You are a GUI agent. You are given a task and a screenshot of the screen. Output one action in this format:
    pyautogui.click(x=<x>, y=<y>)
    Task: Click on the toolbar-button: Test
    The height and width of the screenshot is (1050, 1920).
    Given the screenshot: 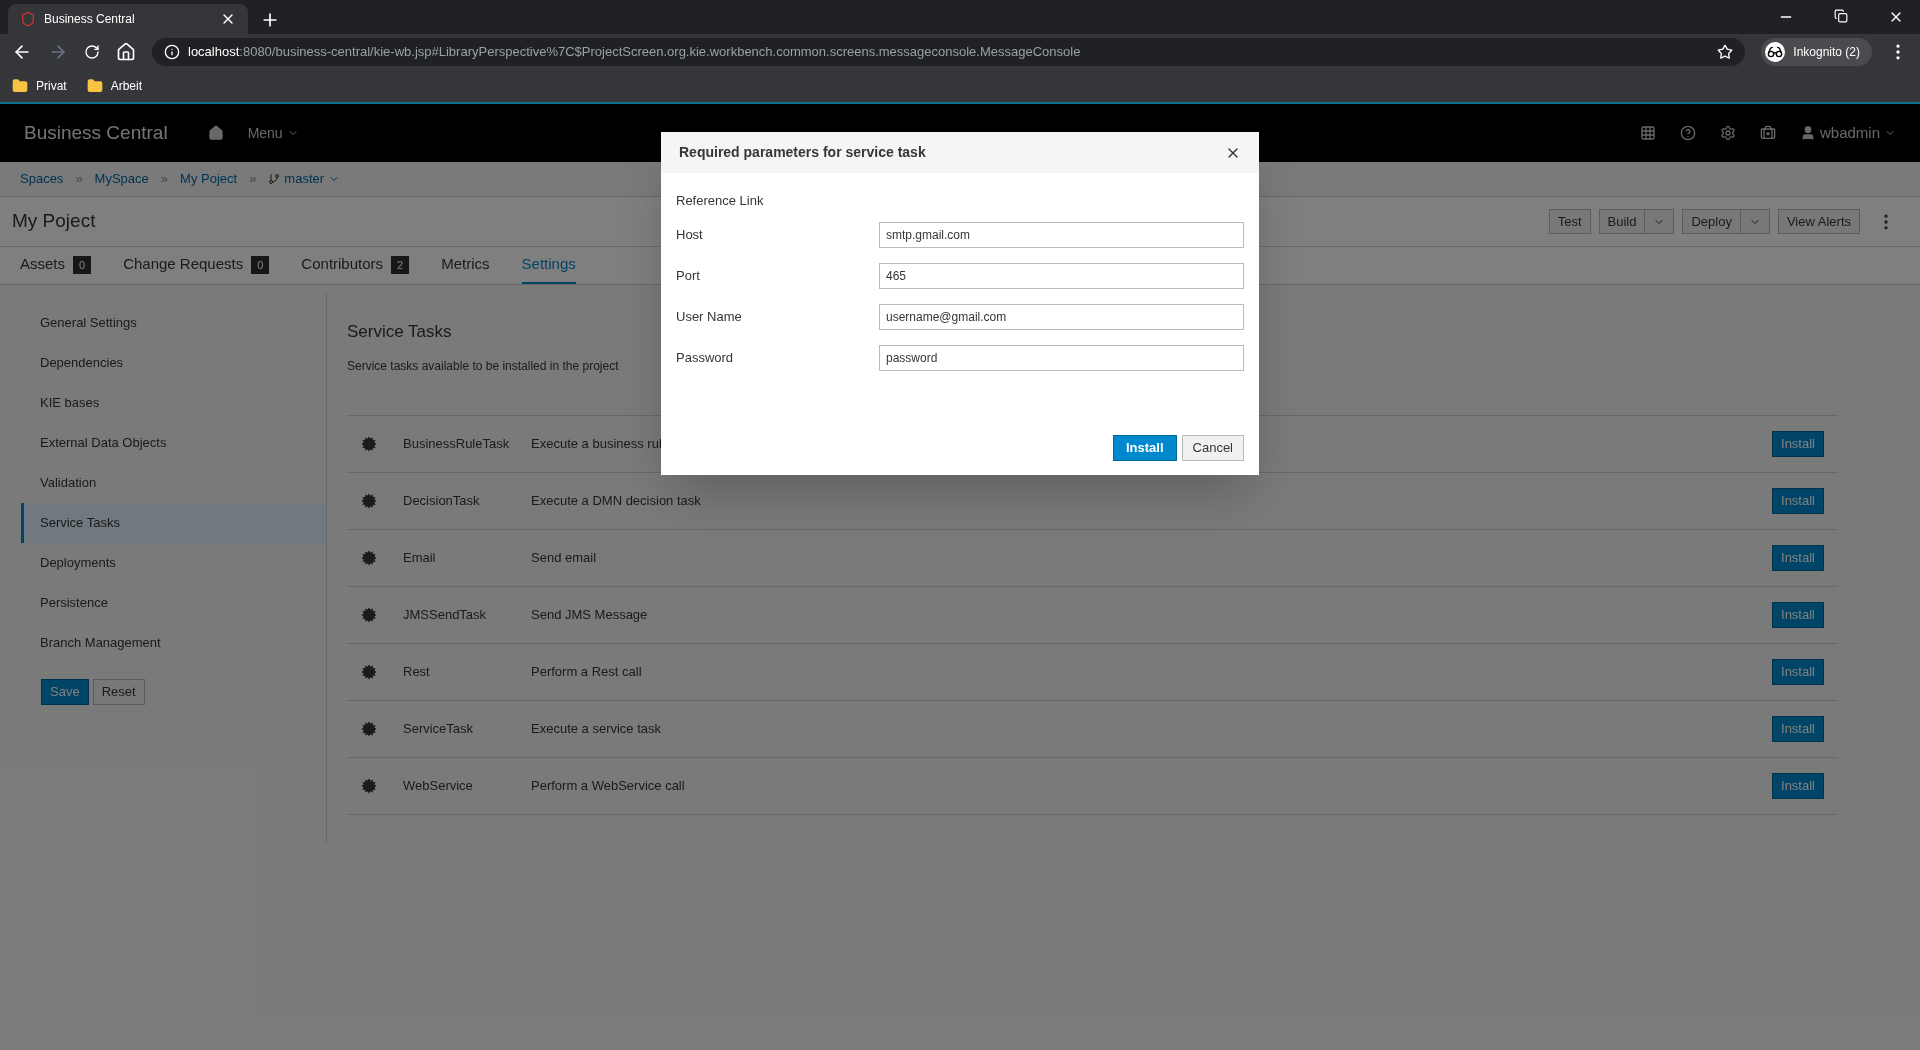 What is the action you would take?
    pyautogui.click(x=1569, y=221)
    